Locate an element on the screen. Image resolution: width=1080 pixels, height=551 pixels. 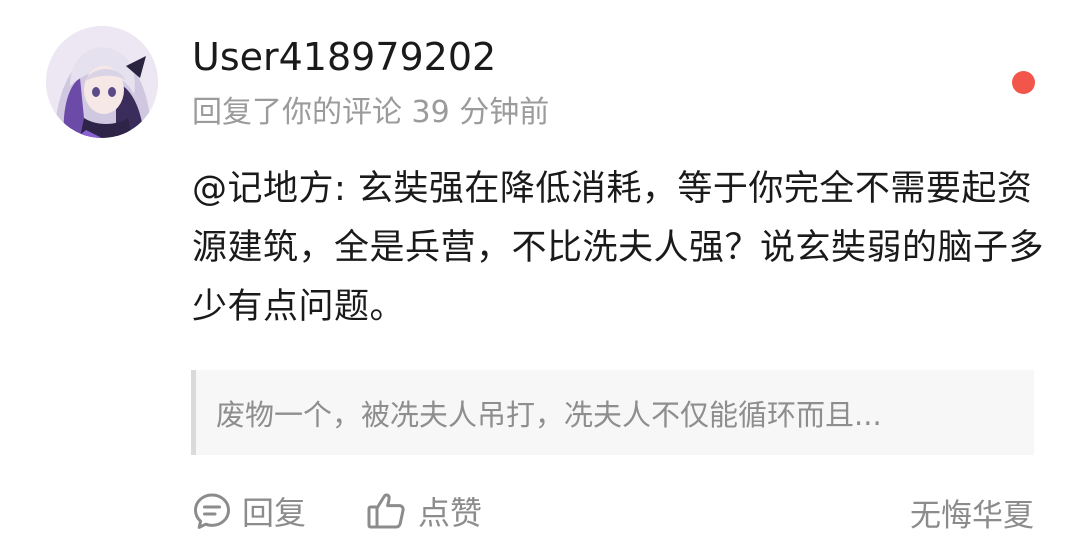
avatar is located at coordinates (102, 82).